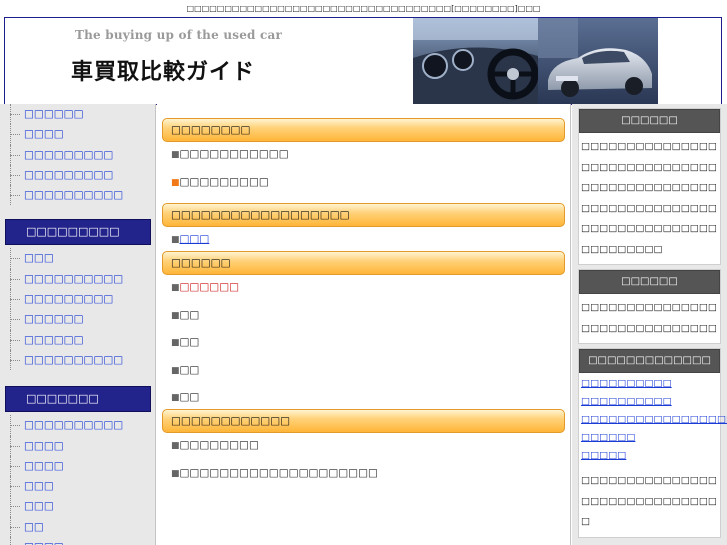 The image size is (727, 545). Describe the element at coordinates (363, 215) in the screenshot. I see `section-bar: □□□□□□□□□□□□□□□□□□` at that location.